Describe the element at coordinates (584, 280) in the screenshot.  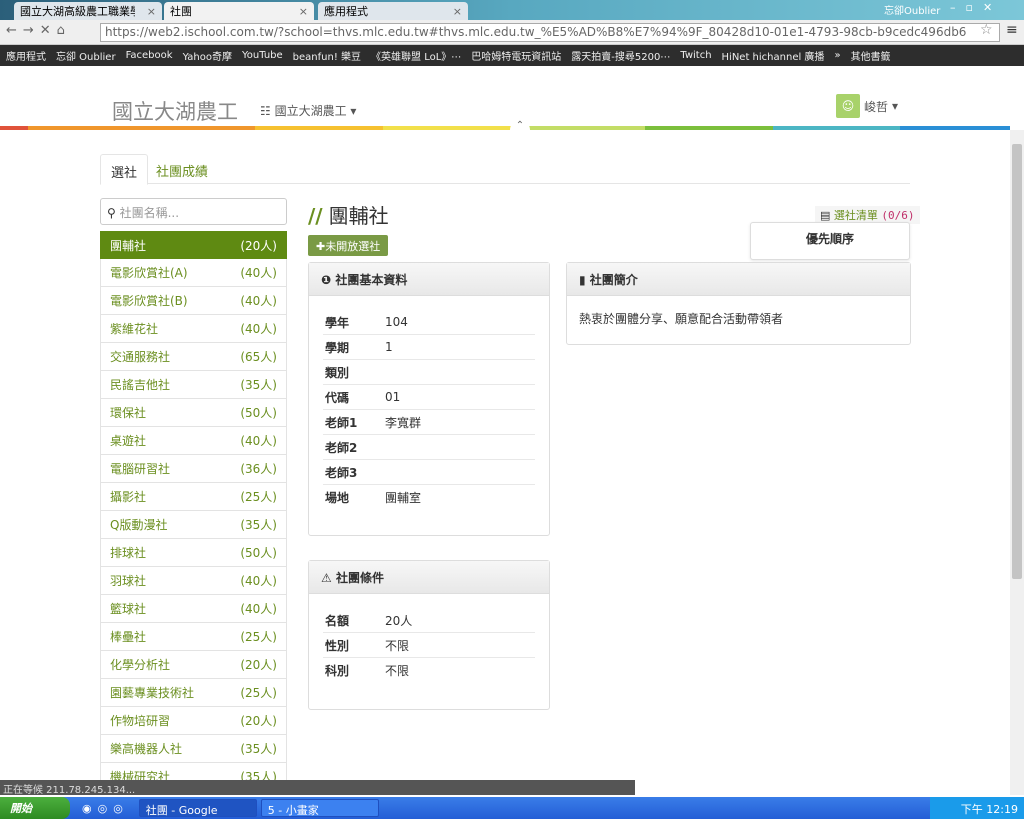
I see `file-icon: ▮` at that location.